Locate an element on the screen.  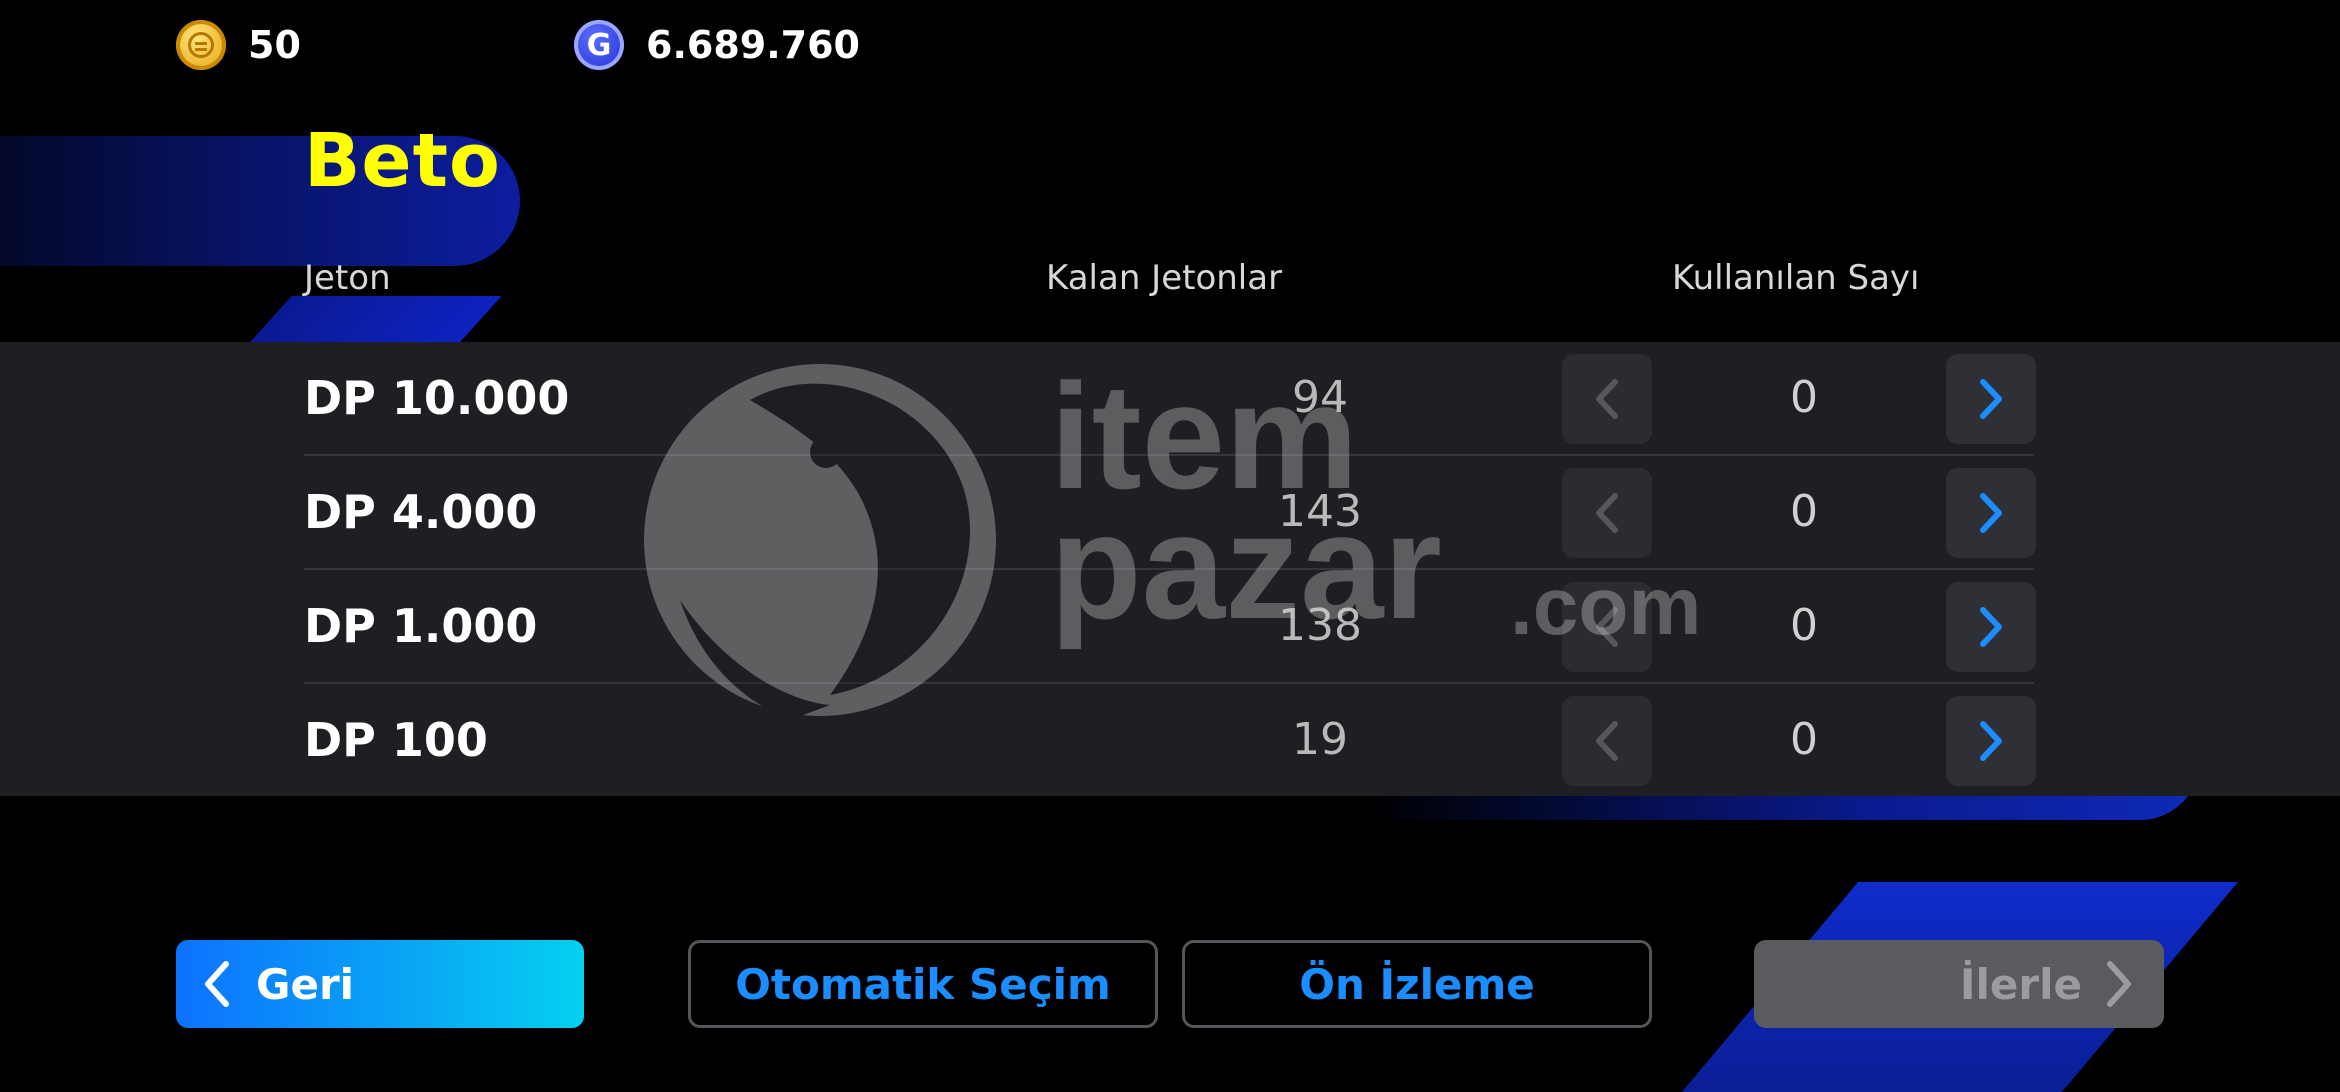
gp-coin-icon: G is located at coordinates (599, 45).